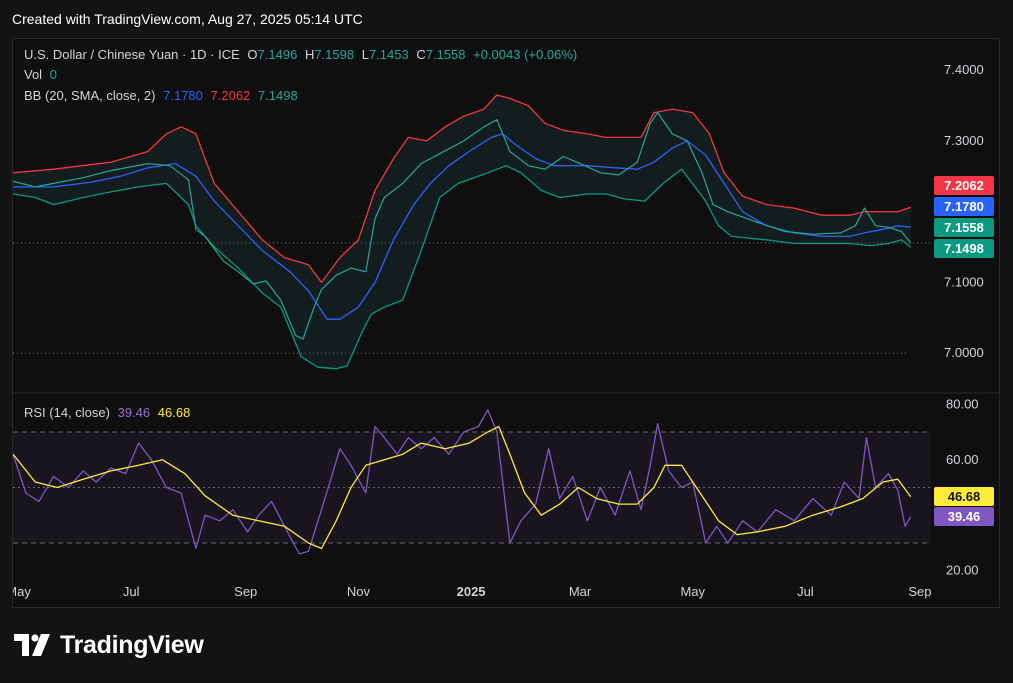 The image size is (1013, 683). Describe the element at coordinates (134, 412) in the screenshot. I see `rsi-value: 39.46` at that location.